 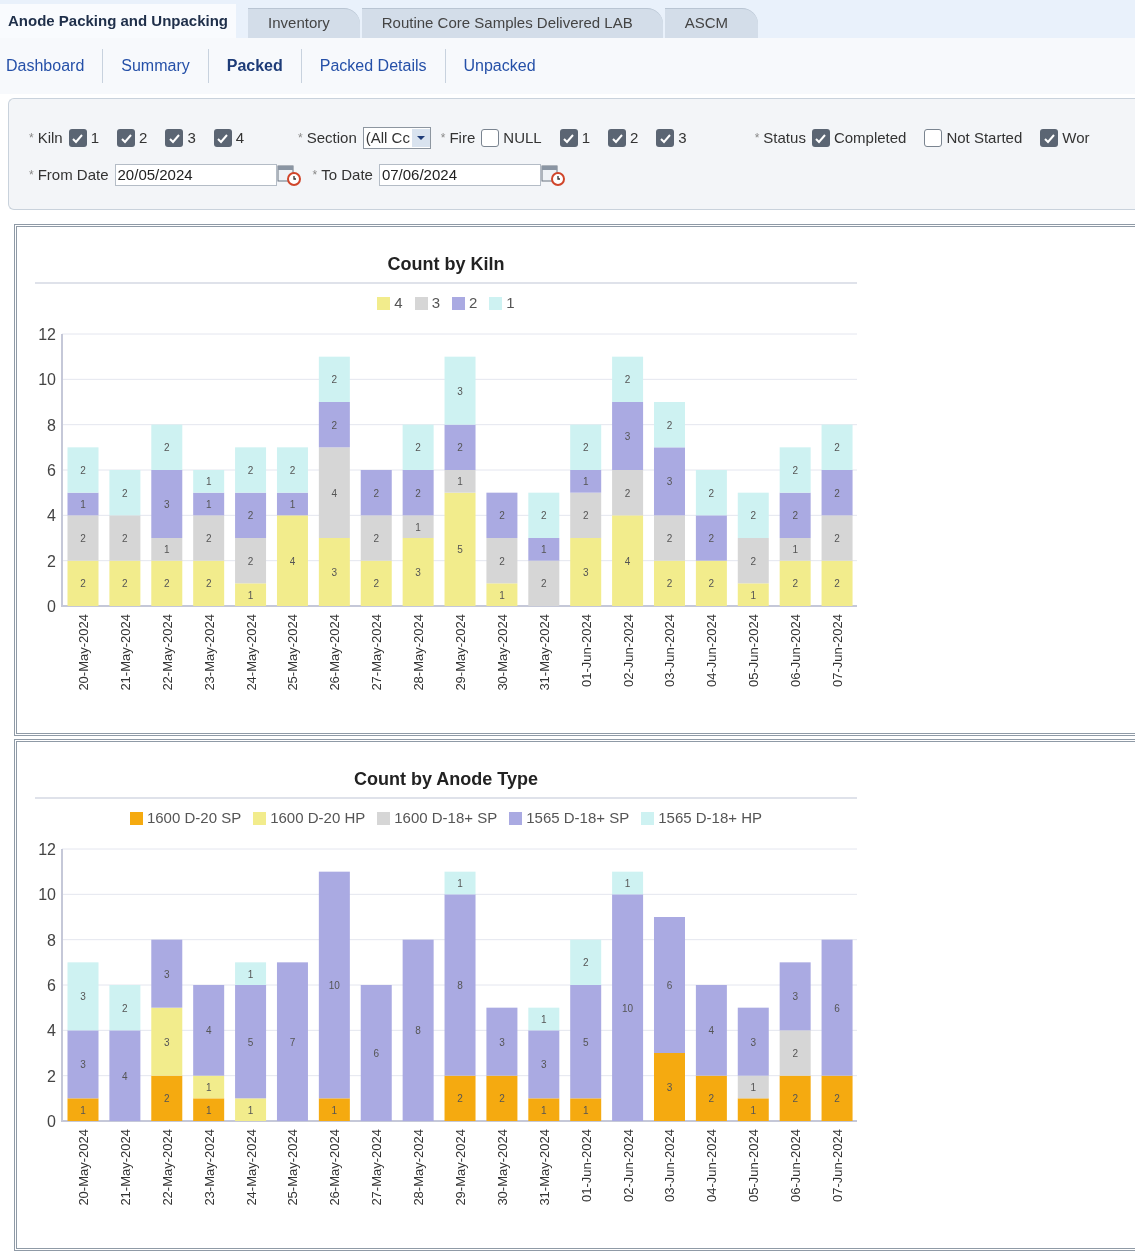 What do you see at coordinates (118, 21) in the screenshot?
I see `tab: Anode Packing and Unpacking` at bounding box center [118, 21].